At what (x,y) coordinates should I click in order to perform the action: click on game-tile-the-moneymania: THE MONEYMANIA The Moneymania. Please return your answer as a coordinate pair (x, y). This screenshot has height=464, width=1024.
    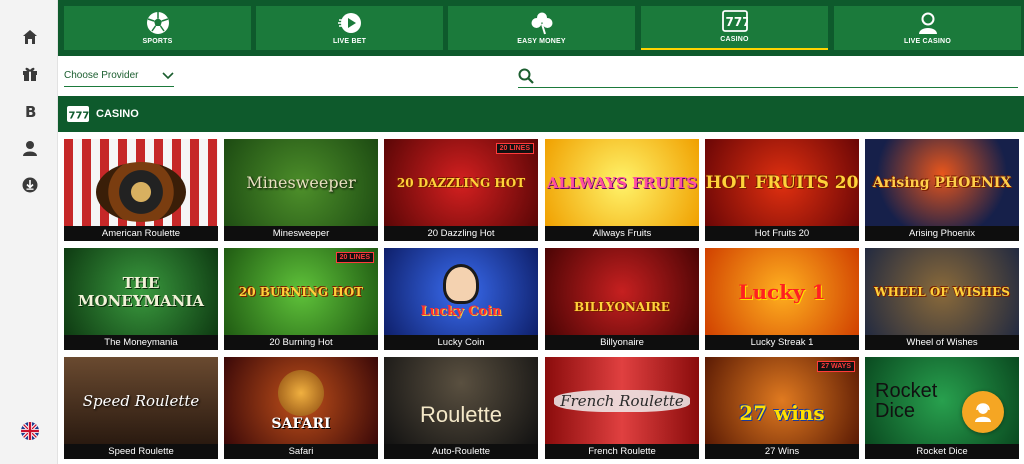
    Looking at the image, I should click on (141, 299).